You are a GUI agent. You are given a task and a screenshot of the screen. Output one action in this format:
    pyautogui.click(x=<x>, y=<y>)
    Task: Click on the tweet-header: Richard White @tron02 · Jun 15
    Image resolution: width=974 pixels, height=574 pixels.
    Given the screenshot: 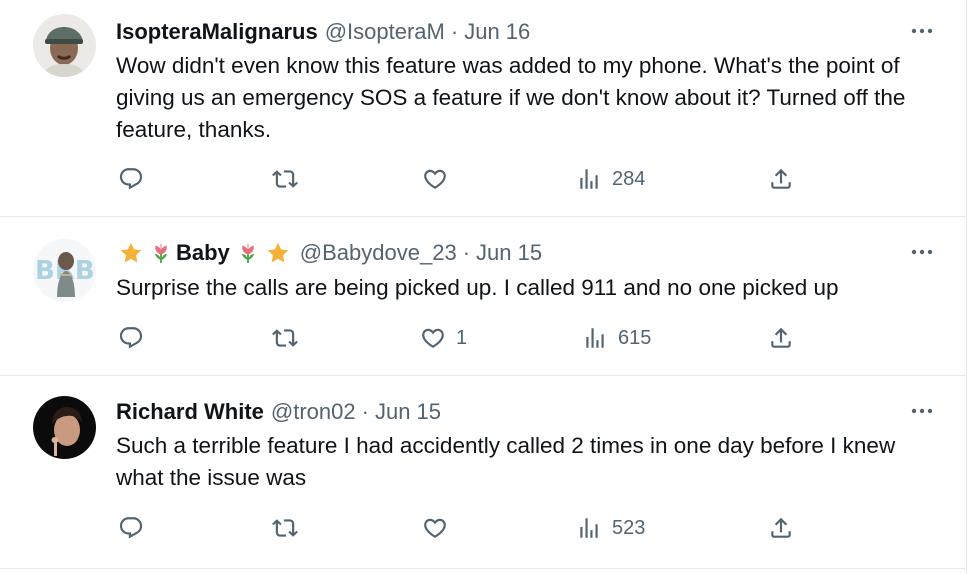 What is the action you would take?
    pyautogui.click(x=278, y=412)
    